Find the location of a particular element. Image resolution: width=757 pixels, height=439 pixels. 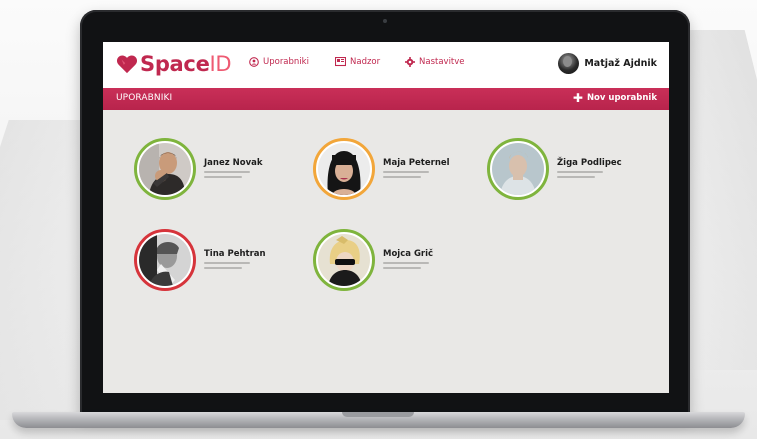

laptop-hinge-notch is located at coordinates (378, 414).